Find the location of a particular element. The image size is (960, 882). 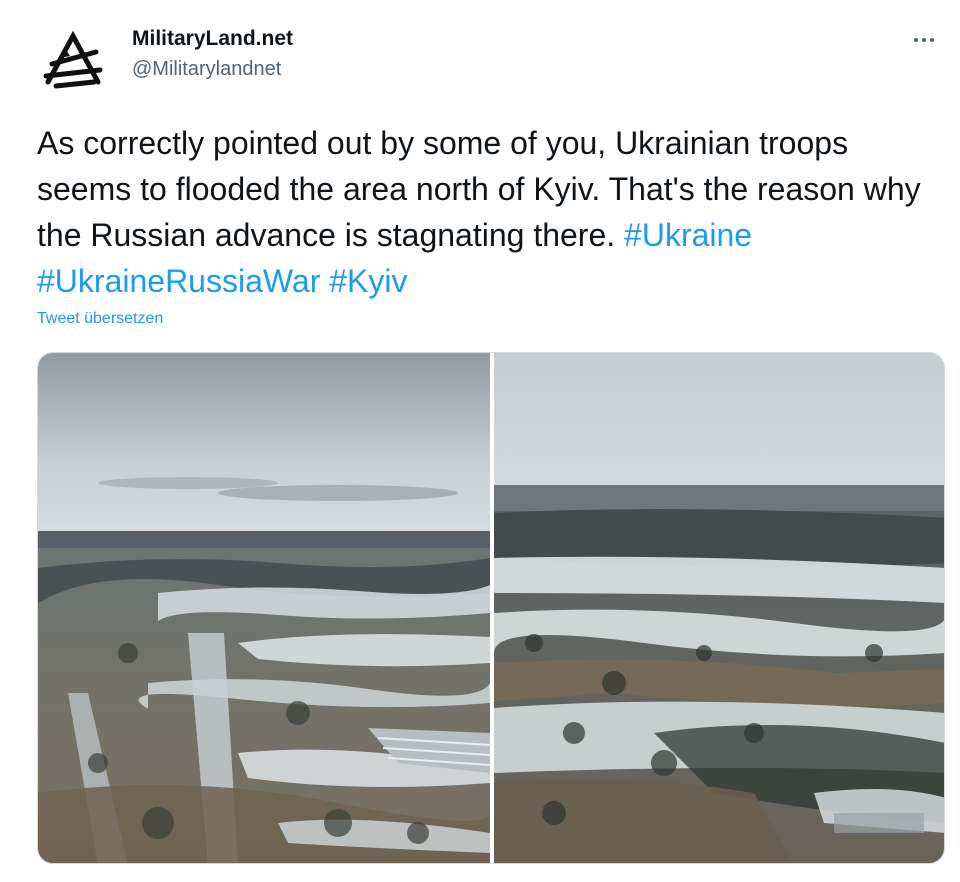

more-options-icon is located at coordinates (924, 40).